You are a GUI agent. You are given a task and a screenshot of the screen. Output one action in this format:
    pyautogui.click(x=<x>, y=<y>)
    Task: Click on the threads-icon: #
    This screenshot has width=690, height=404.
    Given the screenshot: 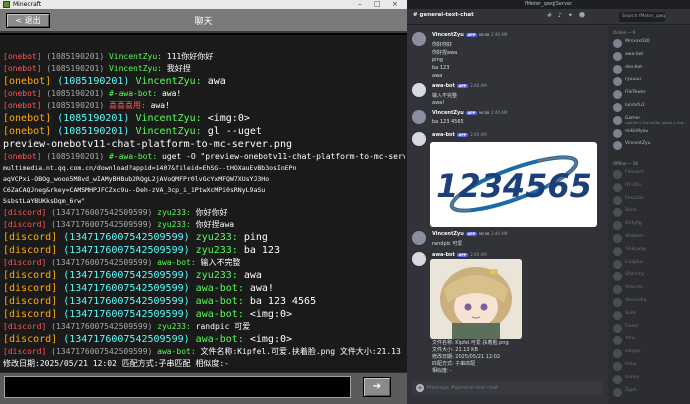 What is the action you would take?
    pyautogui.click(x=552, y=15)
    